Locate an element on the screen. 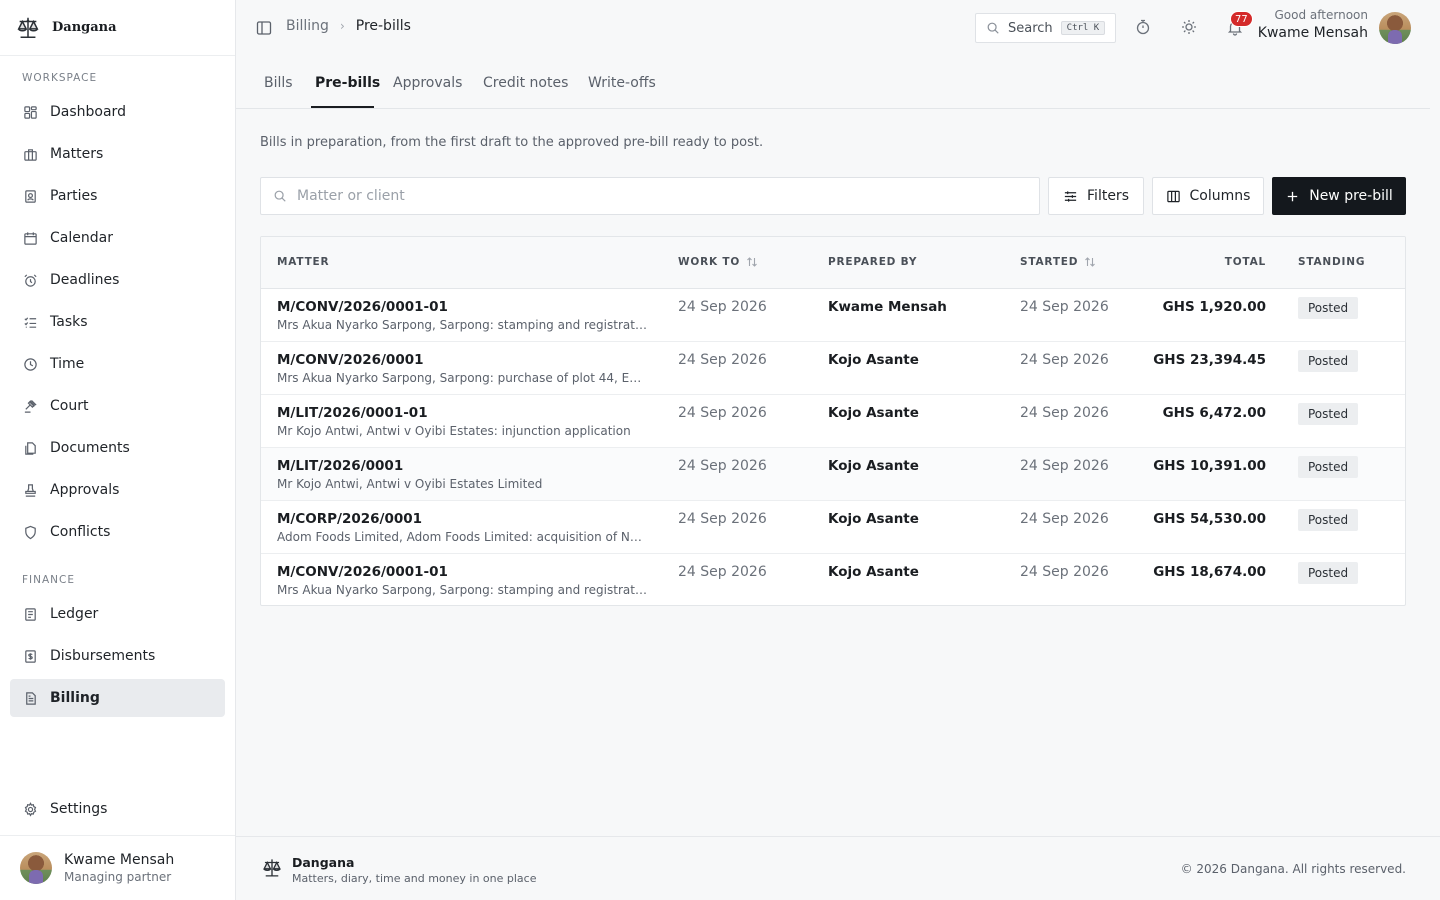 The image size is (1440, 900). total-amount: GHS 10,391.00 is located at coordinates (1209, 466).